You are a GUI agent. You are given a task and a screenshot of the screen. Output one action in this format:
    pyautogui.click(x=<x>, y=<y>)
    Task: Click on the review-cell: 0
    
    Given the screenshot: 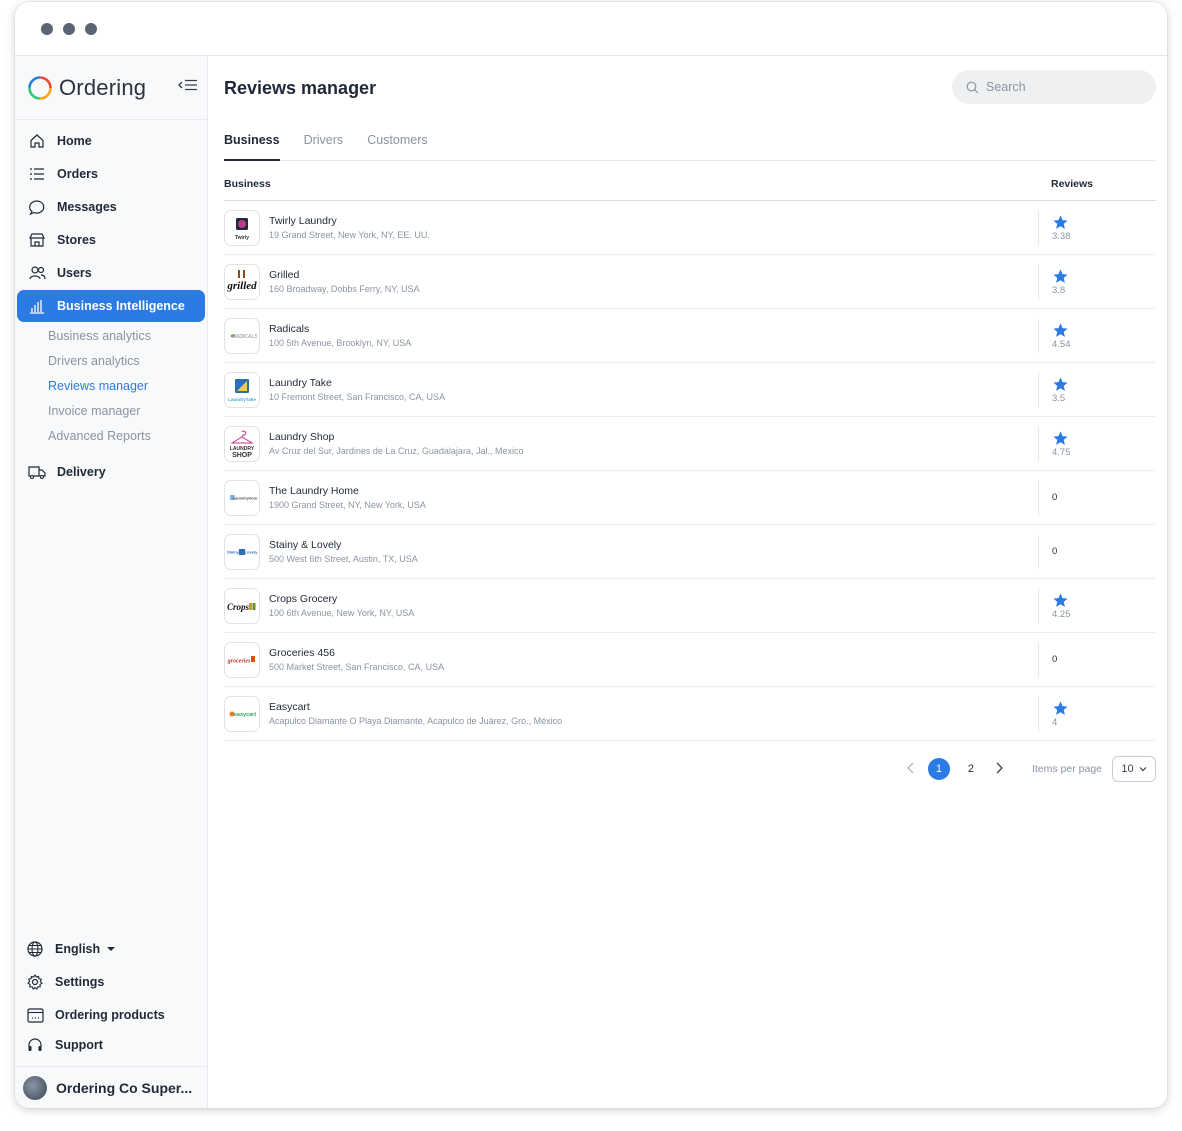 What is the action you would take?
    pyautogui.click(x=1097, y=551)
    